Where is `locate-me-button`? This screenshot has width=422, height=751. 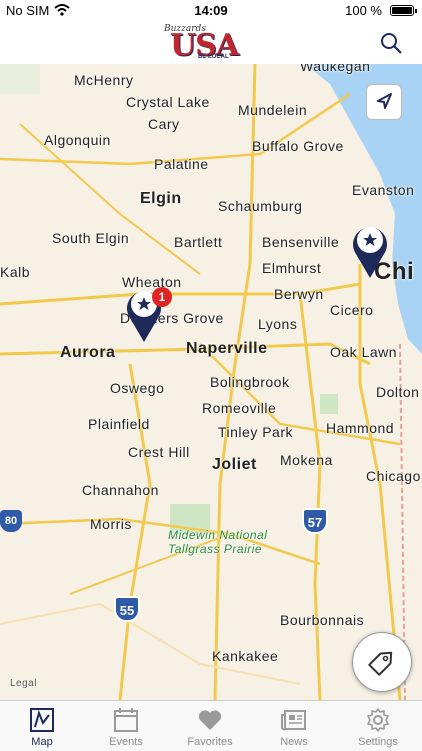
locate-me-button is located at coordinates (384, 102).